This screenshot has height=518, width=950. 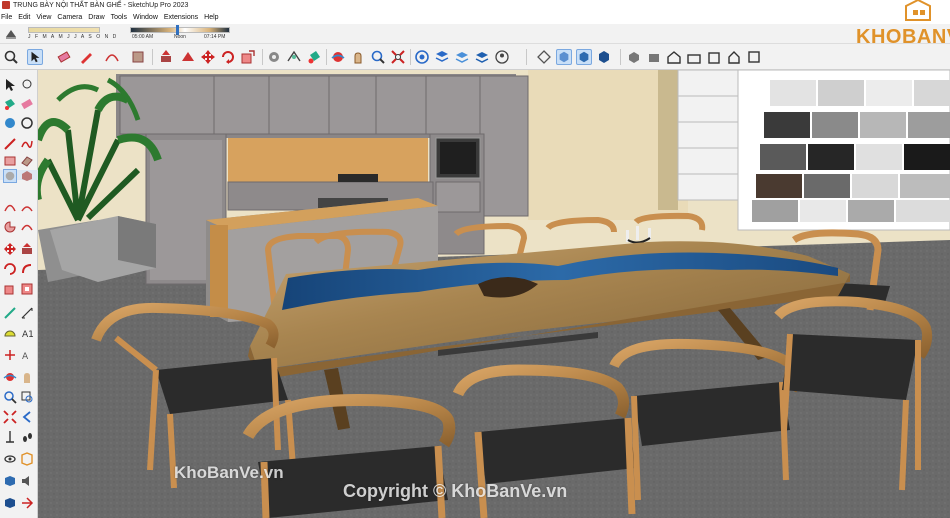 I want to click on zoom-window-icon, so click(x=27, y=397).